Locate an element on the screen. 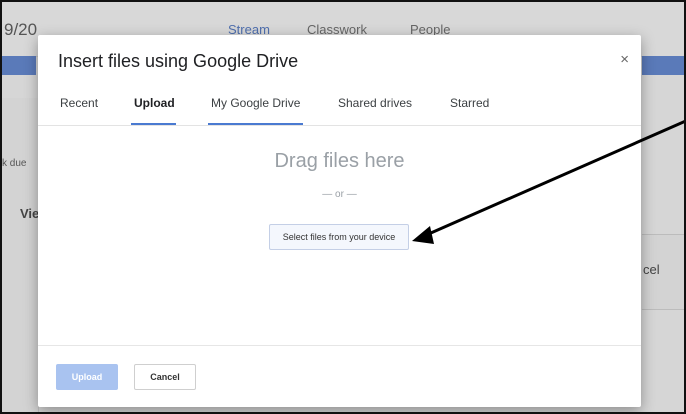  annotation-arrow-head is located at coordinates (423, 235).